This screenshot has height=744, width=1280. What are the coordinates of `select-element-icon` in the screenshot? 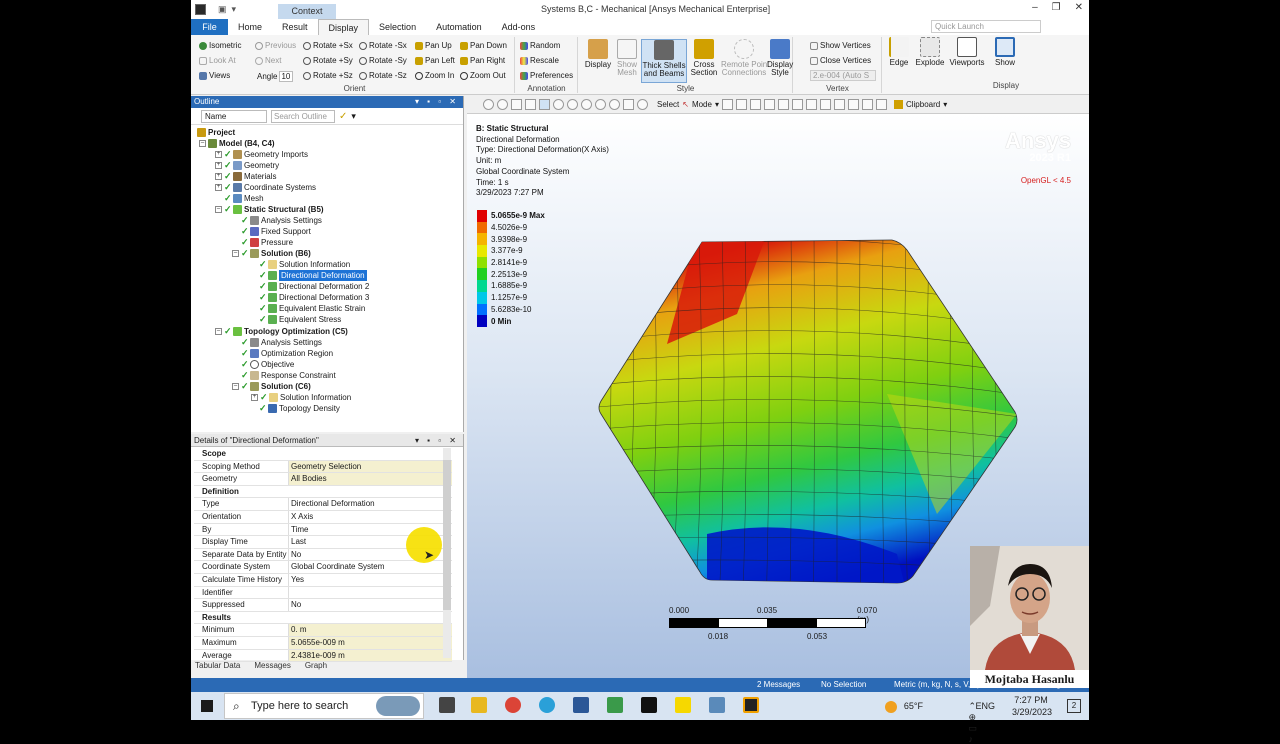 It's located at (797, 104).